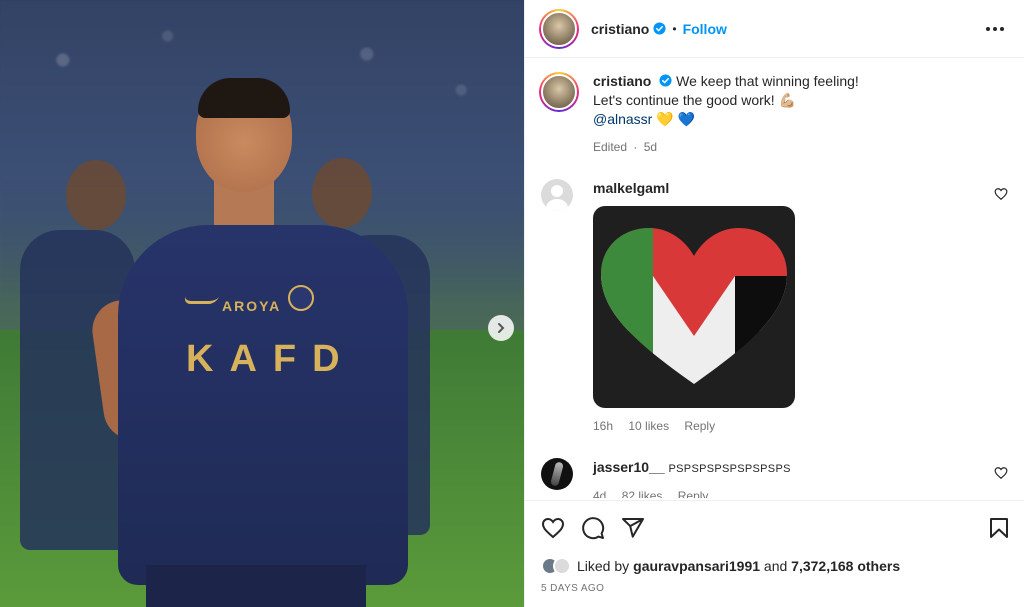 This screenshot has width=1024, height=607. I want to click on caption-age: 5d, so click(650, 147).